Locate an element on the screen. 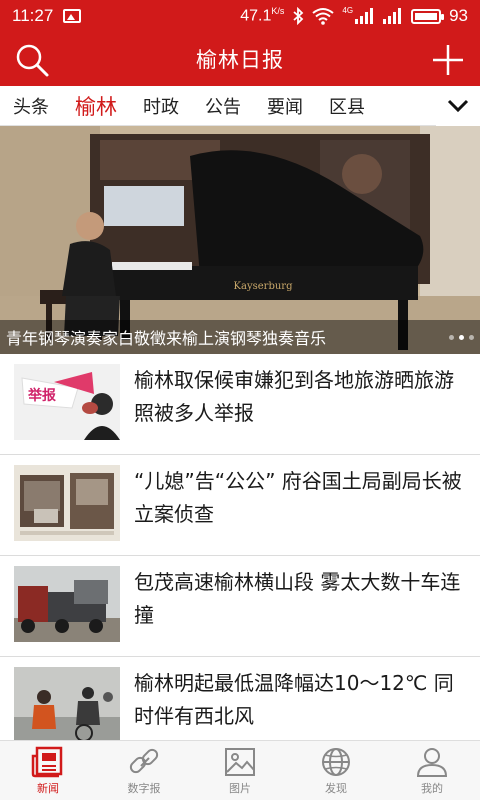 This screenshot has height=800, width=480. person-icon is located at coordinates (432, 762).